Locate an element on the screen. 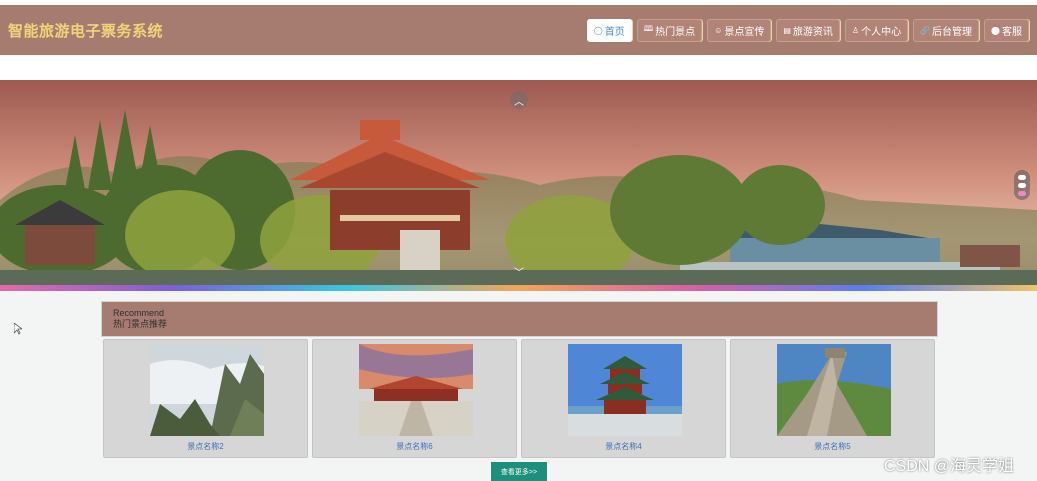  smile-icon: ☺ is located at coordinates (718, 30).